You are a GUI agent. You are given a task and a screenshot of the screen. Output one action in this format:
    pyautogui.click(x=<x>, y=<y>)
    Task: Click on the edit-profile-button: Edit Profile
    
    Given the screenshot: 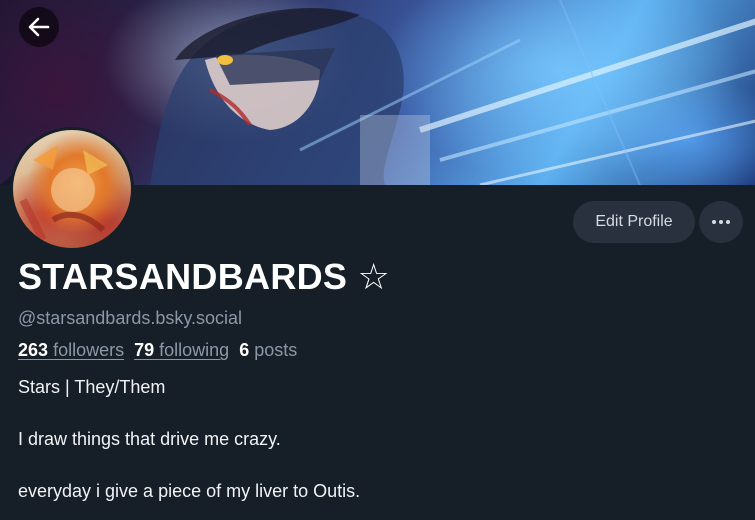 What is the action you would take?
    pyautogui.click(x=634, y=222)
    